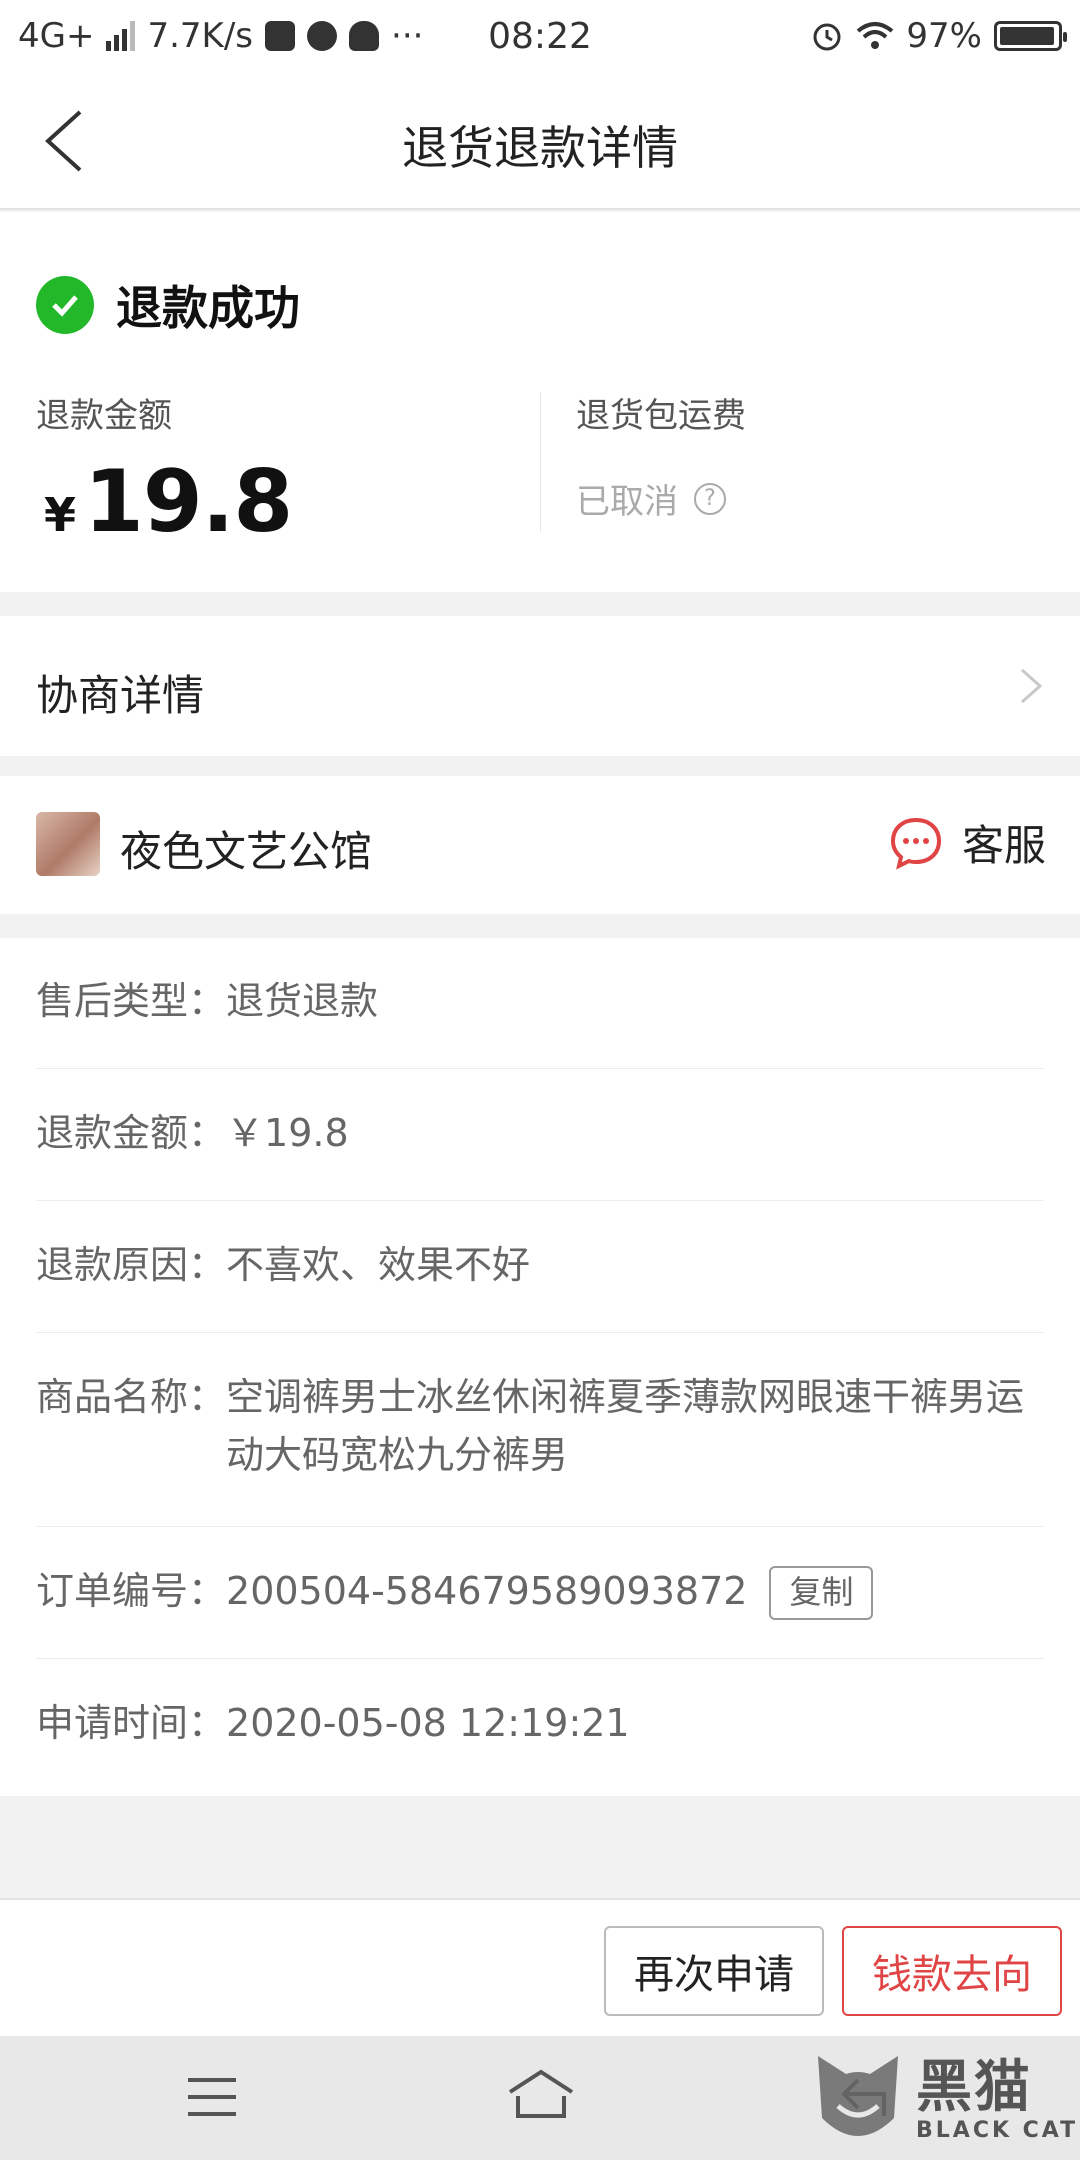  I want to click on info-row-order-number: 订单编号： 200504-584679589093872 复制, so click(558, 1591).